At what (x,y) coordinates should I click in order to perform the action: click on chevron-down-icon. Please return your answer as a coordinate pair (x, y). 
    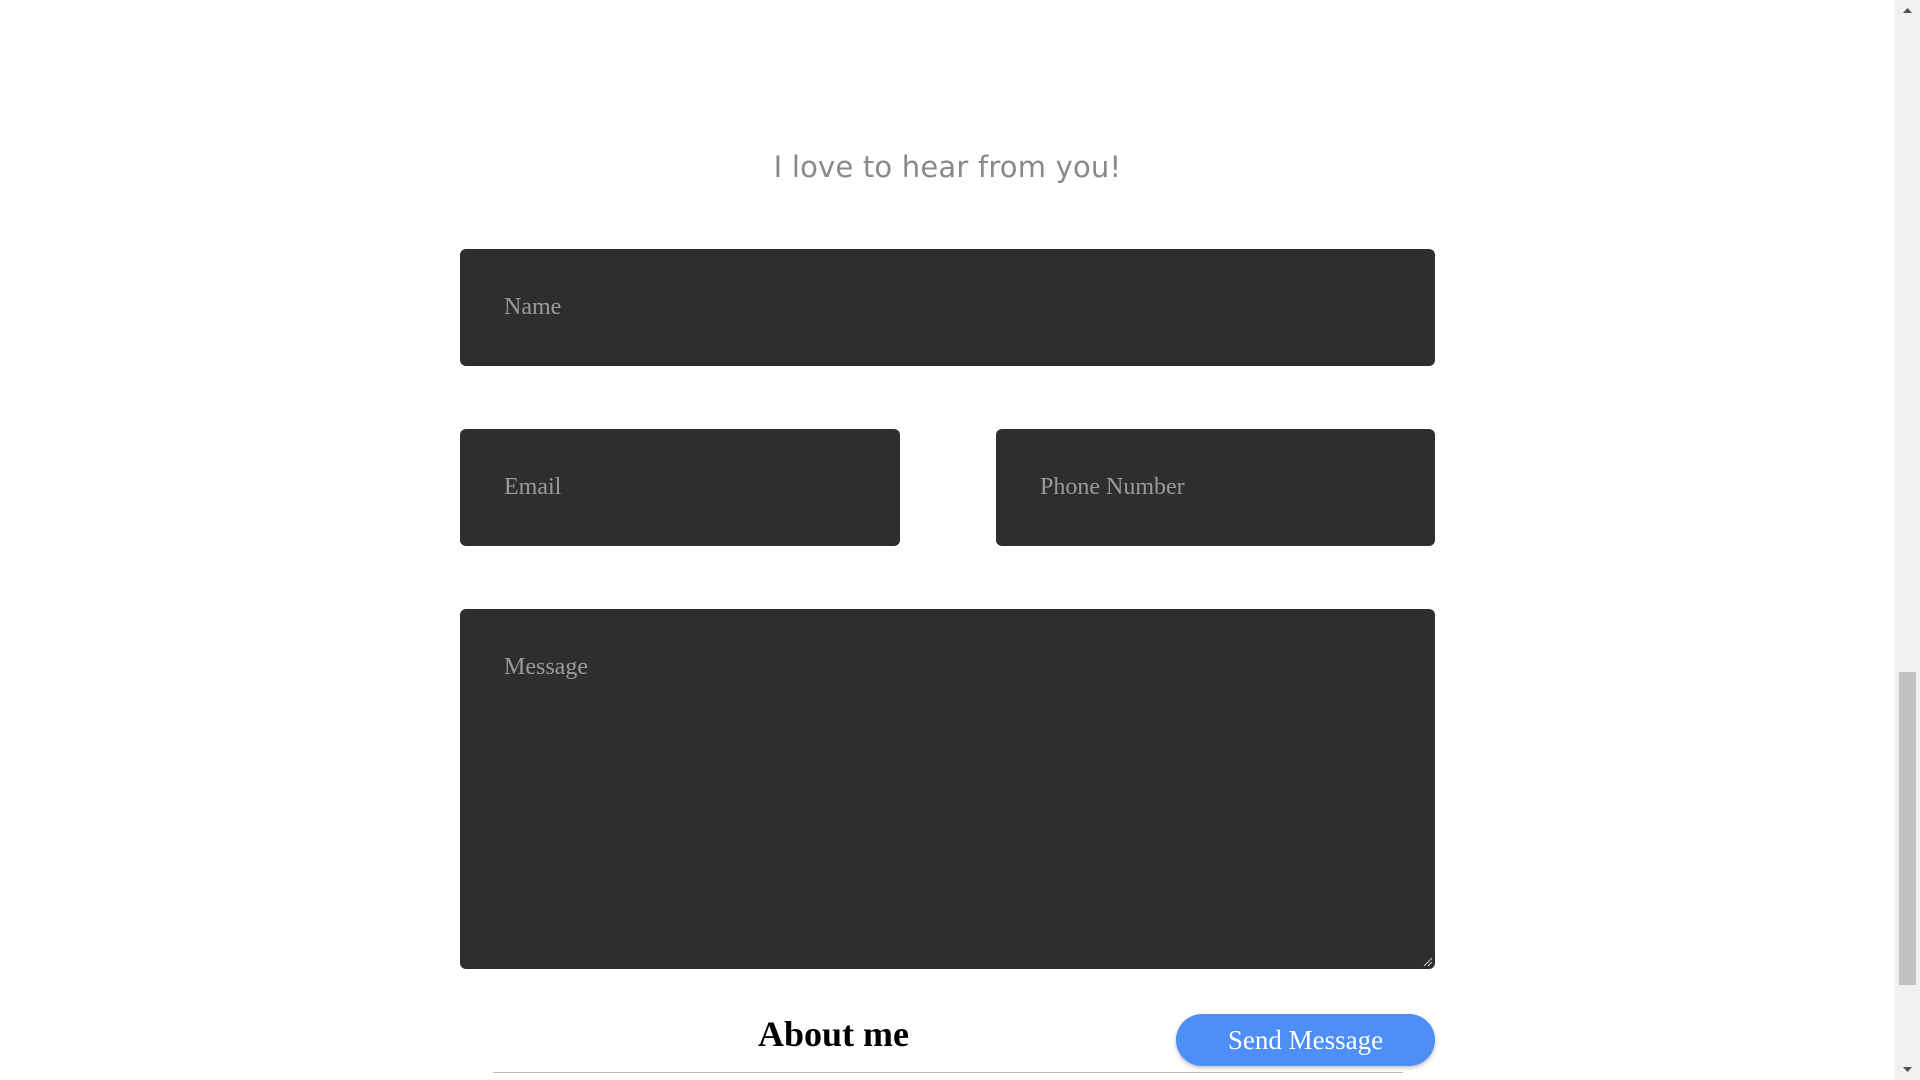
    Looking at the image, I should click on (1907, 1070).